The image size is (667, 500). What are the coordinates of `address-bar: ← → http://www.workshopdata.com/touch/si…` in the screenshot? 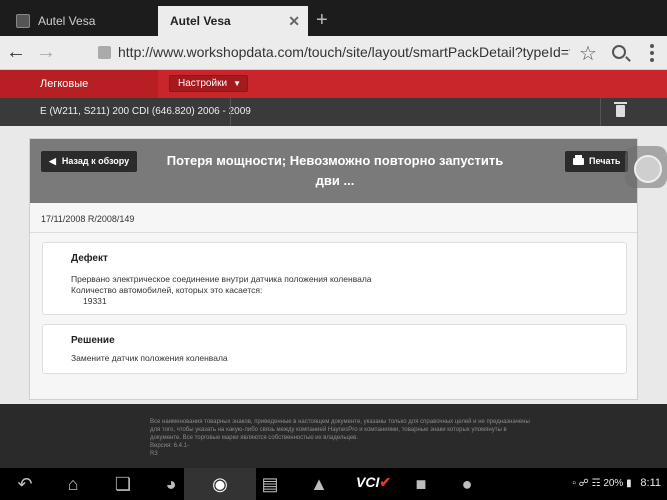 It's located at (333, 53).